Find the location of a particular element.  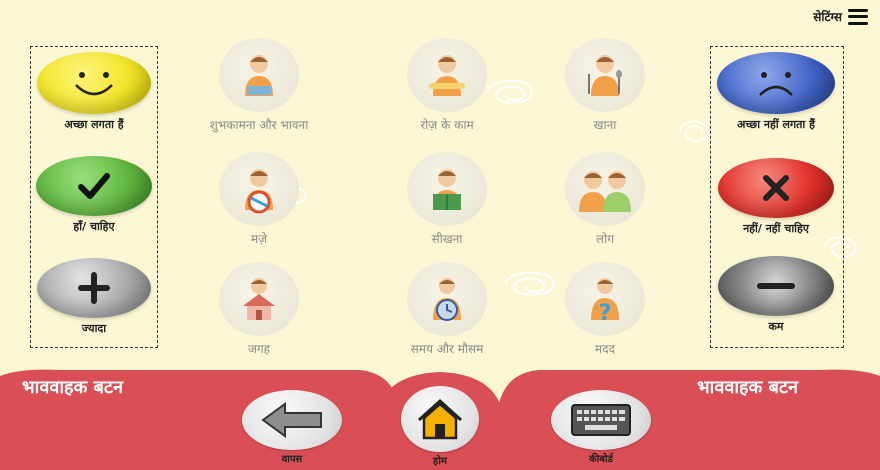

category-greetings-feelings: शुभकामना और भावना is located at coordinates (259, 85).